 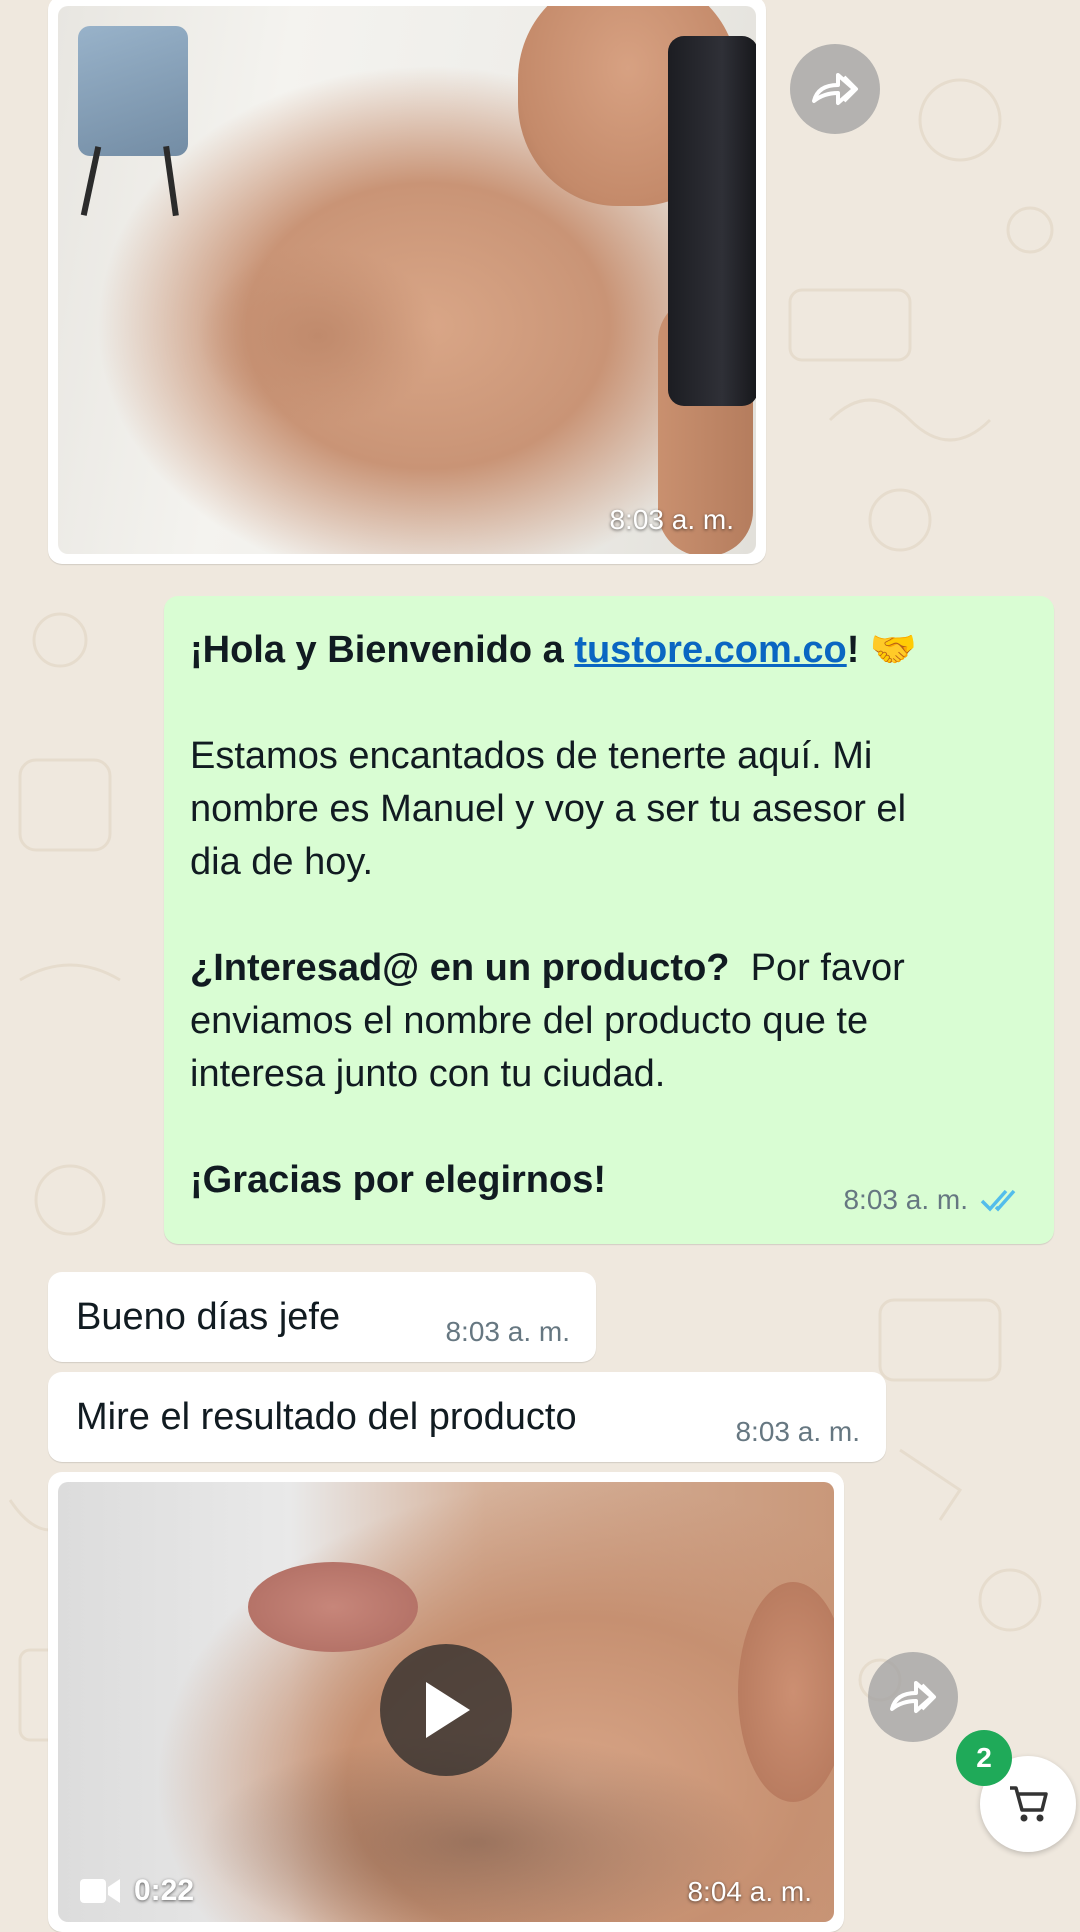 I want to click on request-line-3: interesa junto con tu ciudad., so click(x=428, y=1074).